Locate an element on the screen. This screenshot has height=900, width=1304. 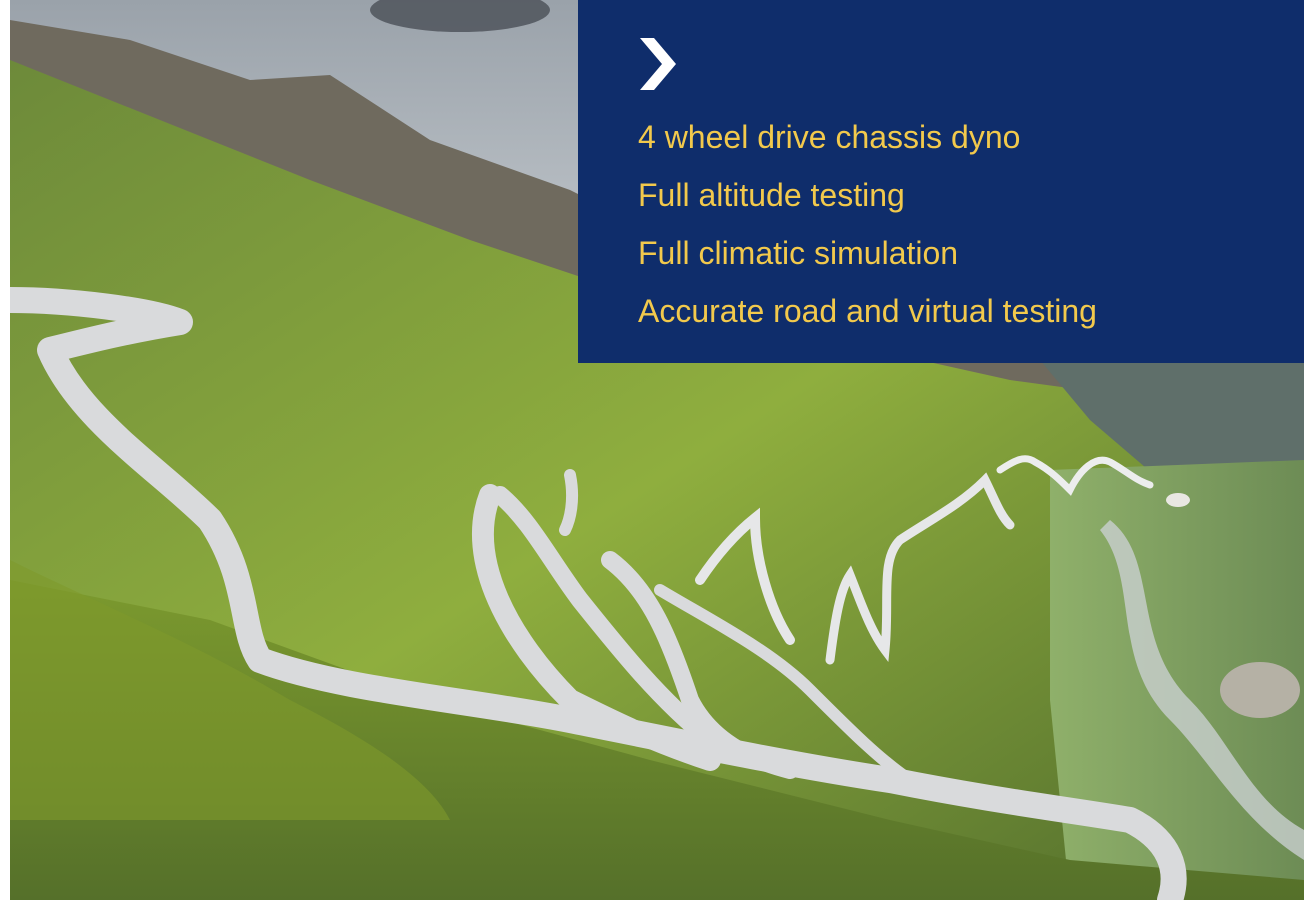
feature-item: Accurate road and virtual testing is located at coordinates (867, 311).